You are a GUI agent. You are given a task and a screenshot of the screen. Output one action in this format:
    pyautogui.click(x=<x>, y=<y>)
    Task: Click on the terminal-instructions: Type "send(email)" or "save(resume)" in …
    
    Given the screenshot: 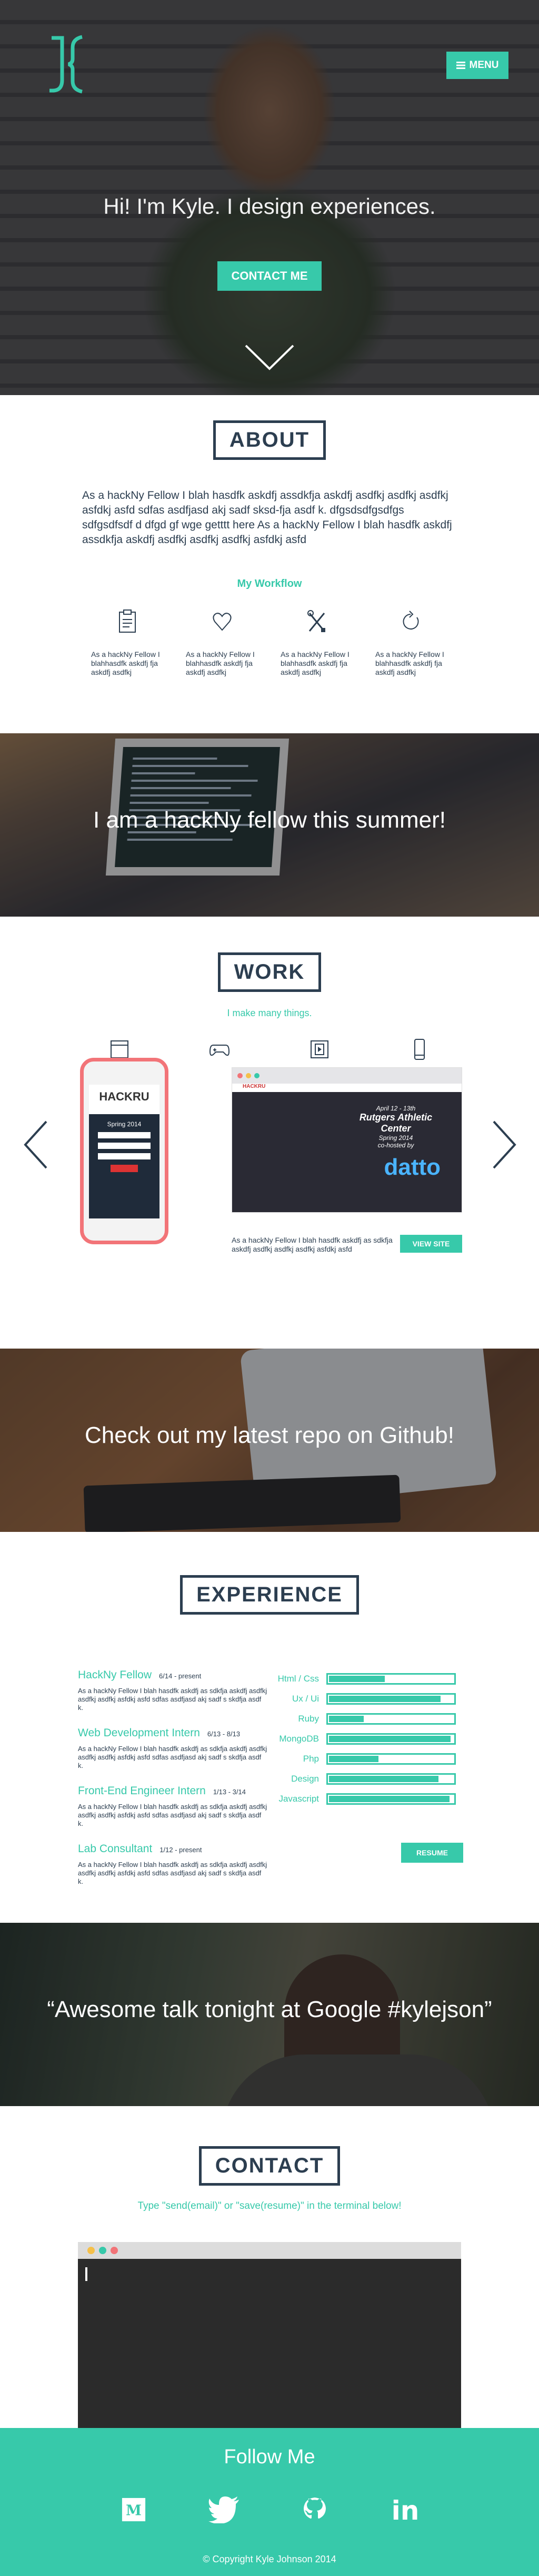 What is the action you would take?
    pyautogui.click(x=269, y=2206)
    